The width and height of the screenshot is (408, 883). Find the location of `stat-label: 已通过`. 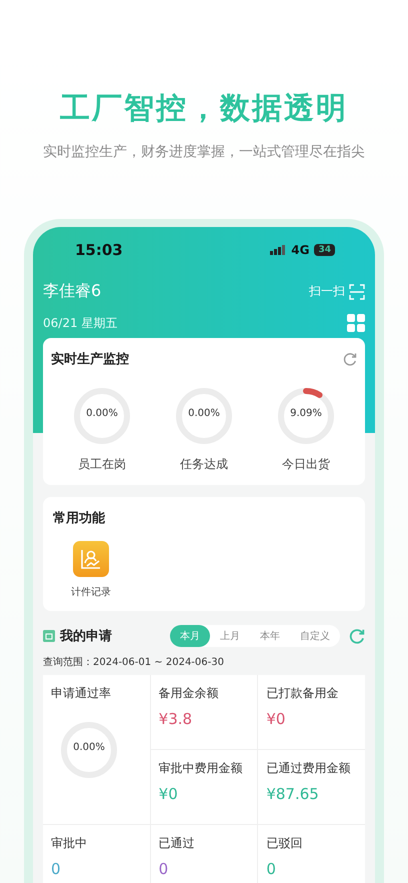

stat-label: 已通过 is located at coordinates (177, 843).